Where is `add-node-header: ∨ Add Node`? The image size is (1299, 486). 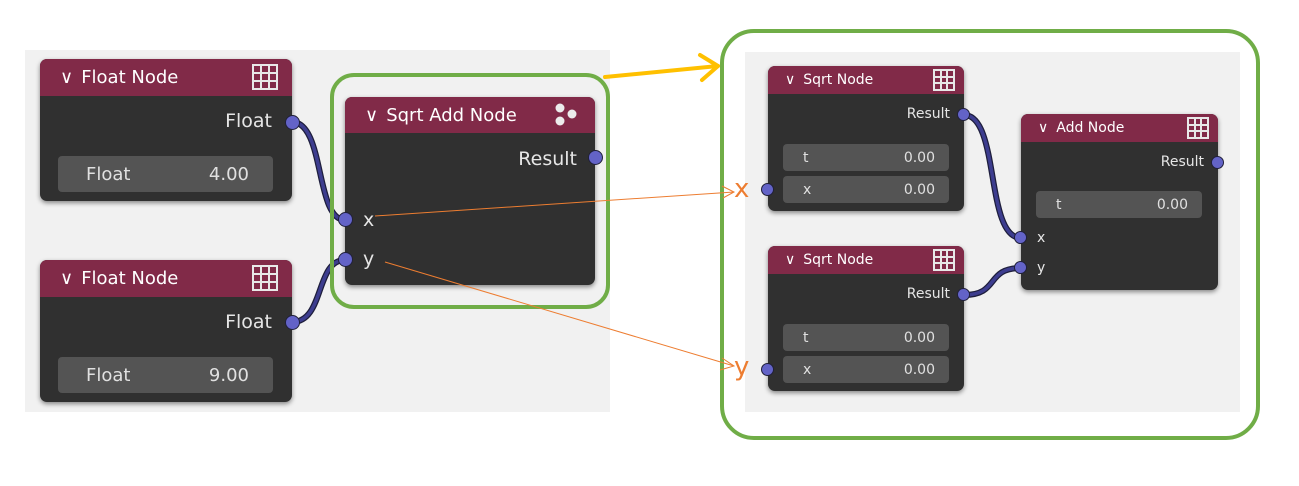
add-node-header: ∨ Add Node is located at coordinates (1119, 128).